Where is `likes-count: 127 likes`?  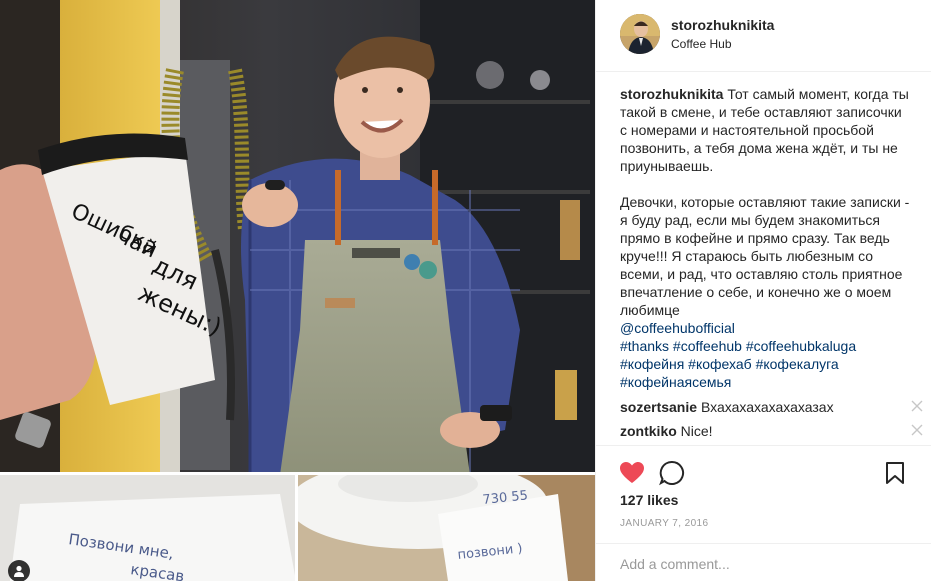
likes-count: 127 likes is located at coordinates (649, 500).